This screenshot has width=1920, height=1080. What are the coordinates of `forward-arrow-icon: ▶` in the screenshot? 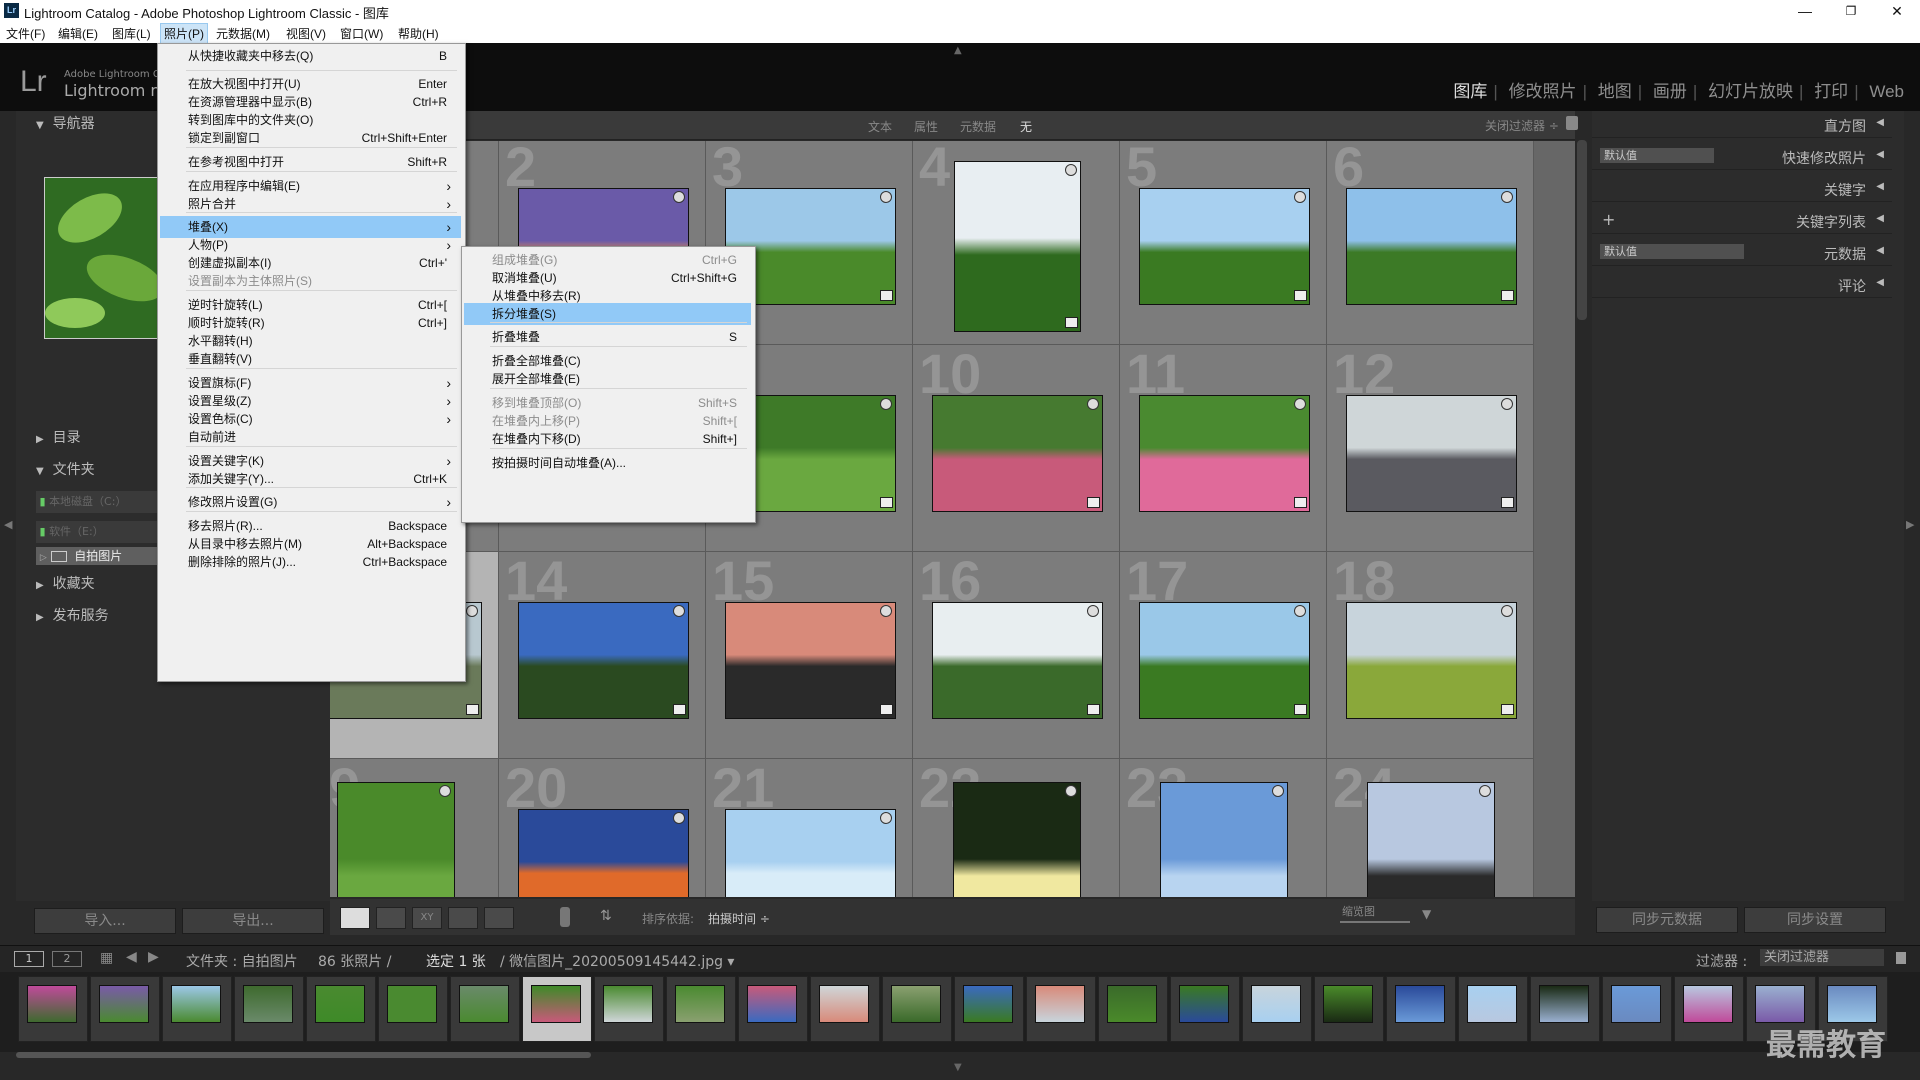 It's located at (153, 957).